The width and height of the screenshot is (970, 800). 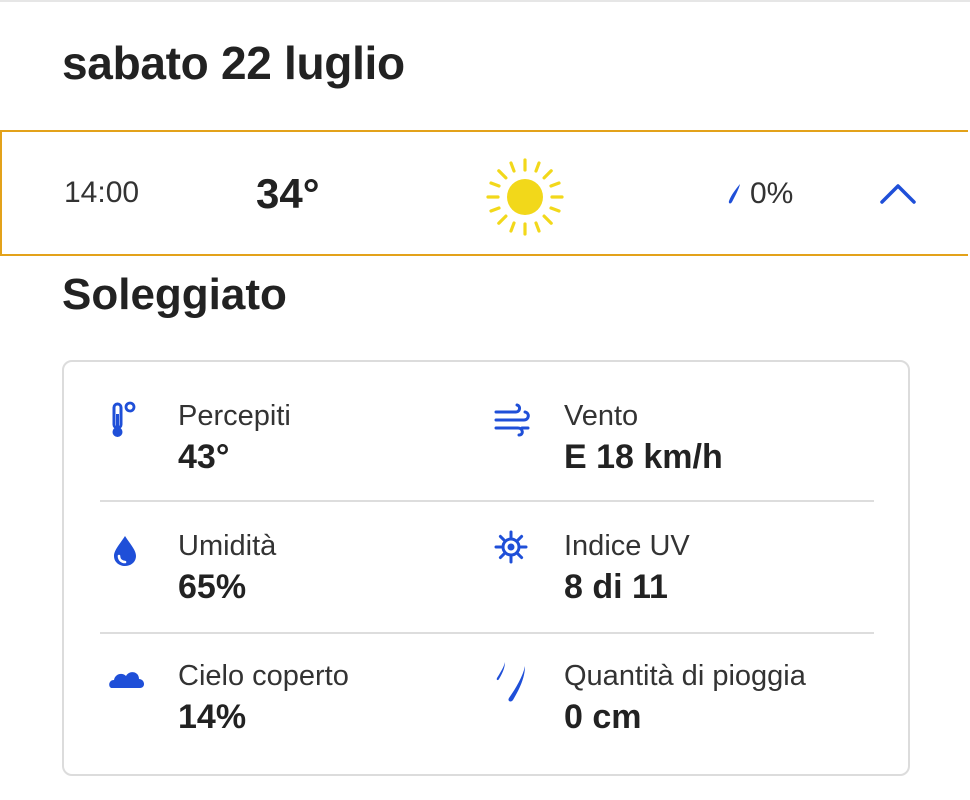 I want to click on raindrop-icon, so click(x=734, y=194).